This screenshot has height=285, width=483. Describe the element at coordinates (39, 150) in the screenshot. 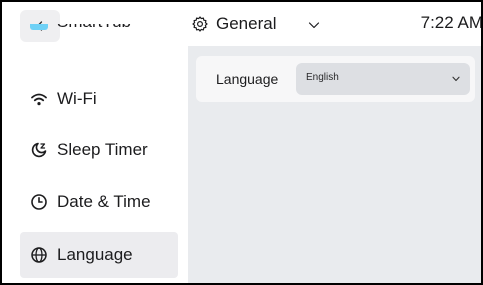

I see `sleep-timer-icon` at that location.